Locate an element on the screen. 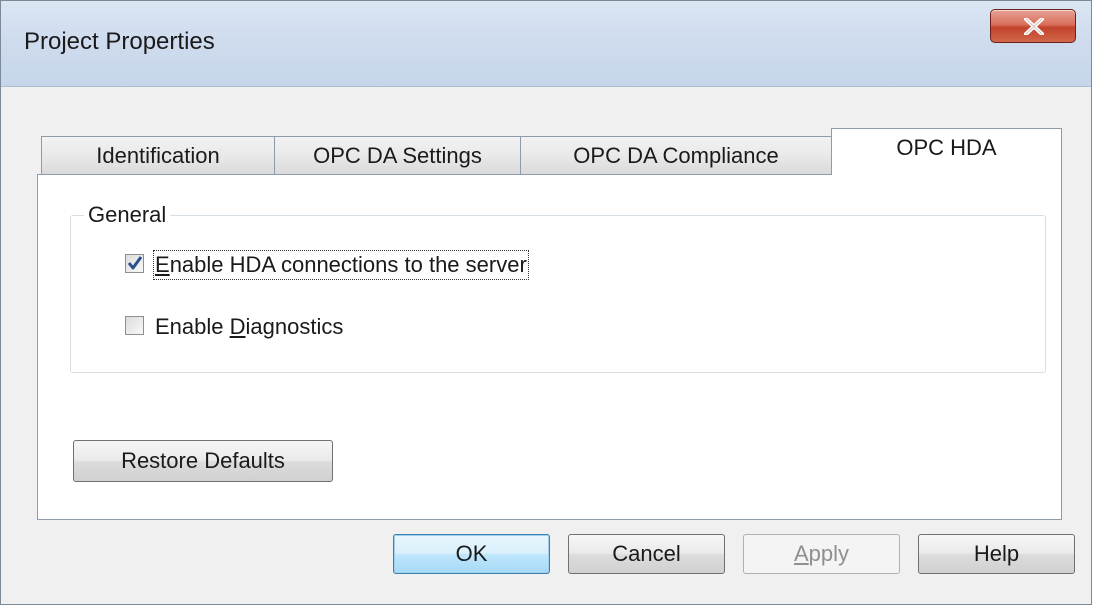 The height and width of the screenshot is (607, 1094). general-group-label: General is located at coordinates (127, 215).